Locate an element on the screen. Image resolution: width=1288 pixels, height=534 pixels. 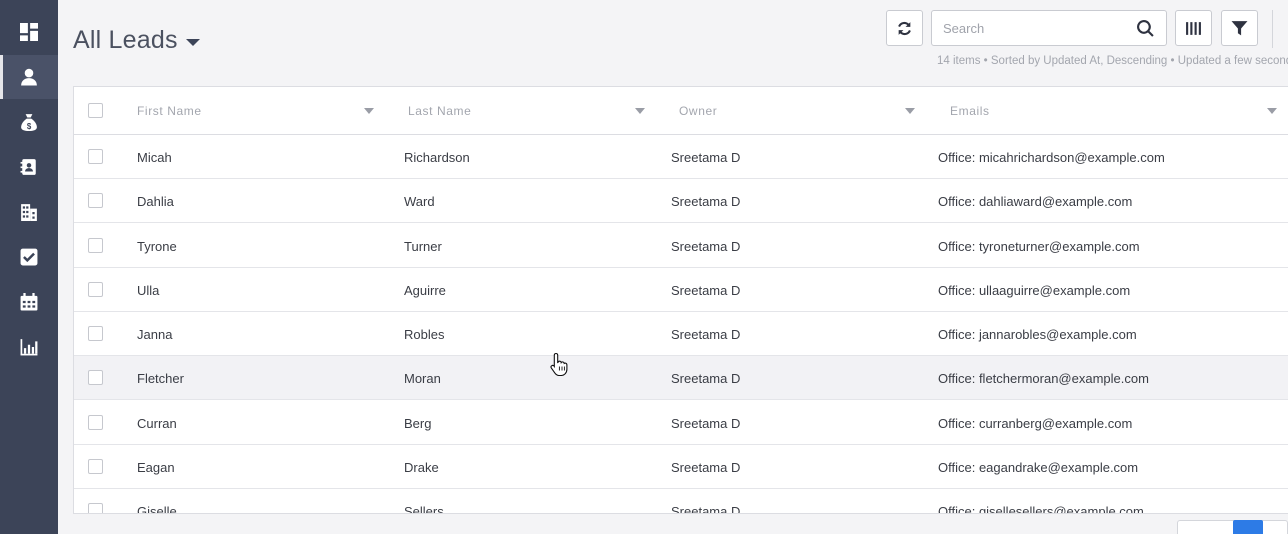
column-header-owner: Owner is located at coordinates (698, 111).